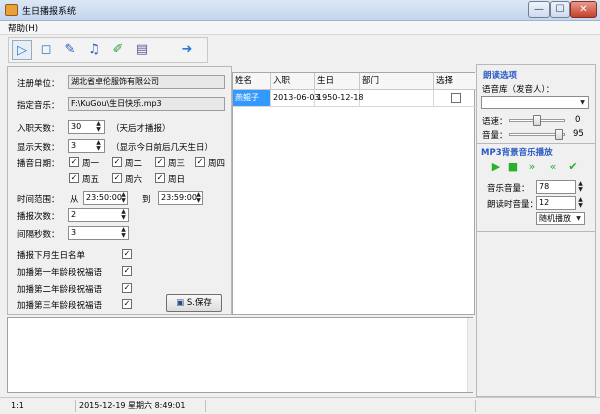 The width and height of the screenshot is (600, 414). I want to click on volume-value: 95, so click(578, 134).